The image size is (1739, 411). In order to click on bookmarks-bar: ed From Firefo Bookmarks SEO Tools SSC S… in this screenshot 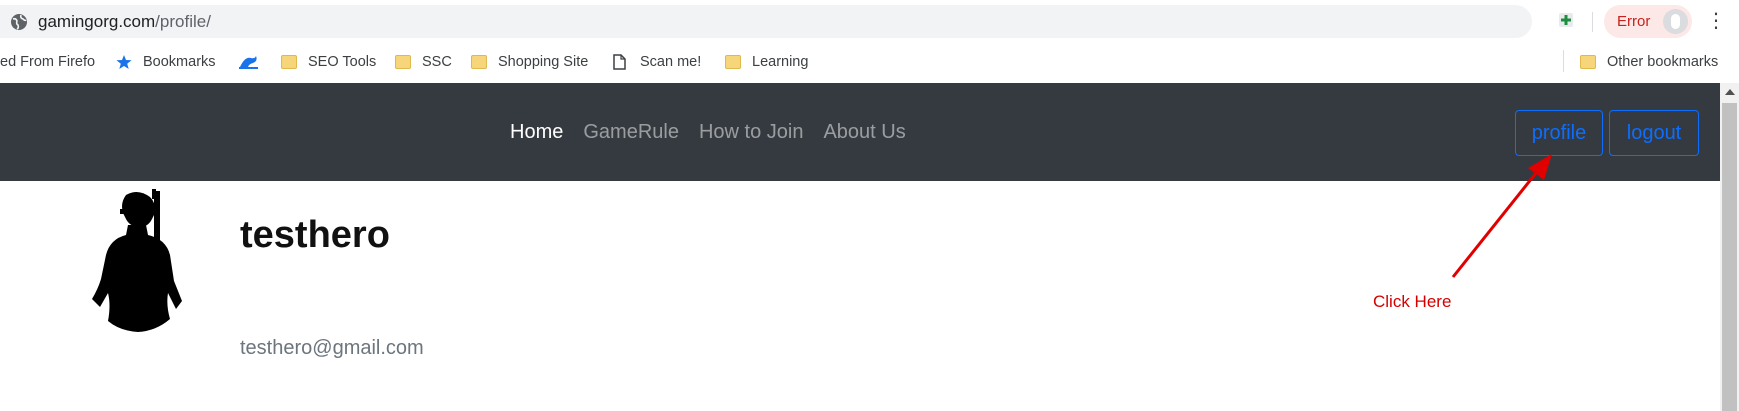, I will do `click(869, 62)`.